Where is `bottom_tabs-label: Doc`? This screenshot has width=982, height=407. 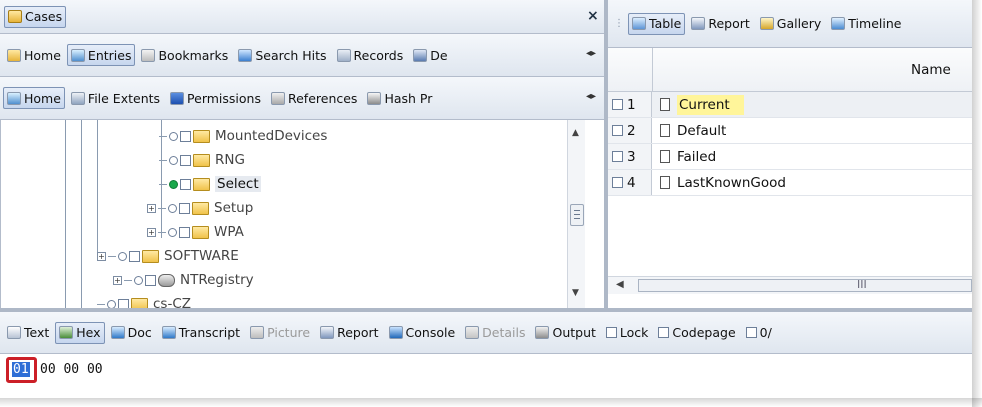
bottom_tabs-label: Doc is located at coordinates (139, 332).